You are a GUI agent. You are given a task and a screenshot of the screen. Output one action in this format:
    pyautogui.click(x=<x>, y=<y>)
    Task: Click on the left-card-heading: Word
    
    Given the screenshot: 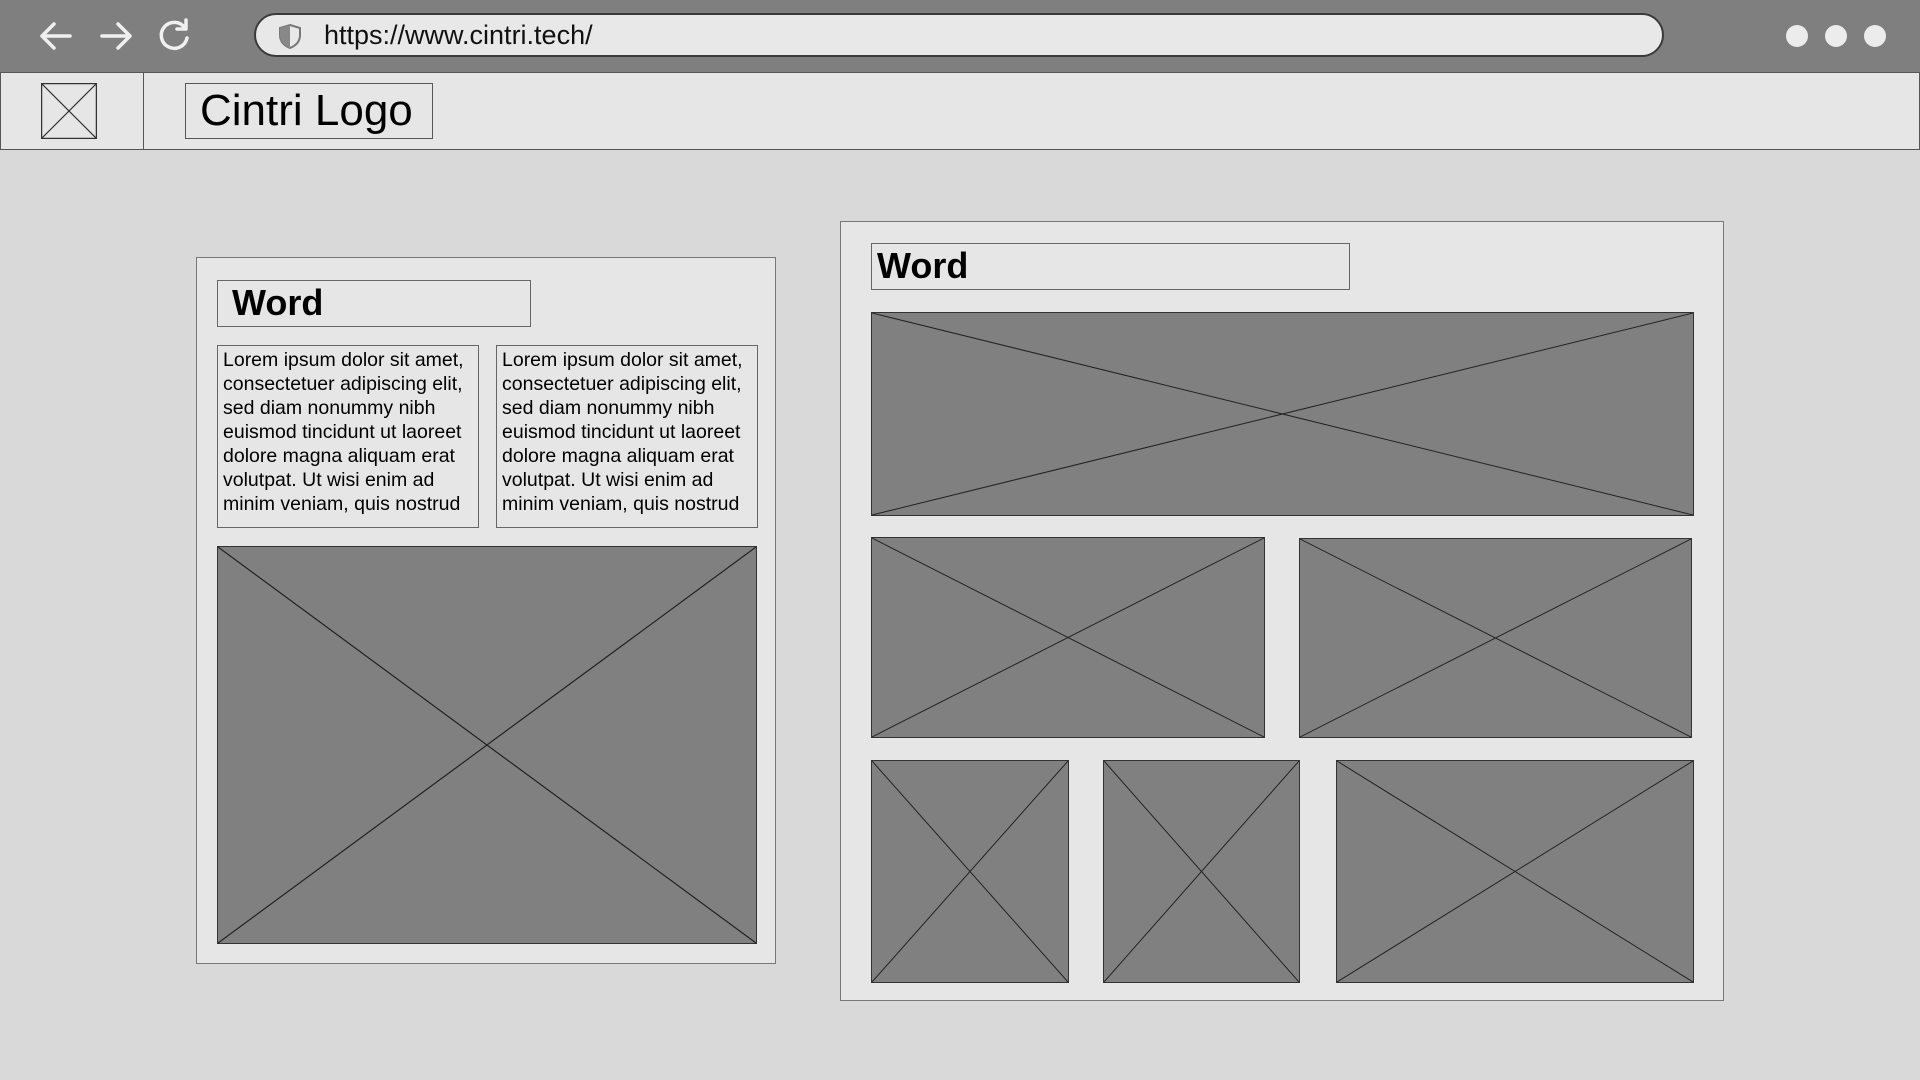 What is the action you would take?
    pyautogui.click(x=374, y=303)
    